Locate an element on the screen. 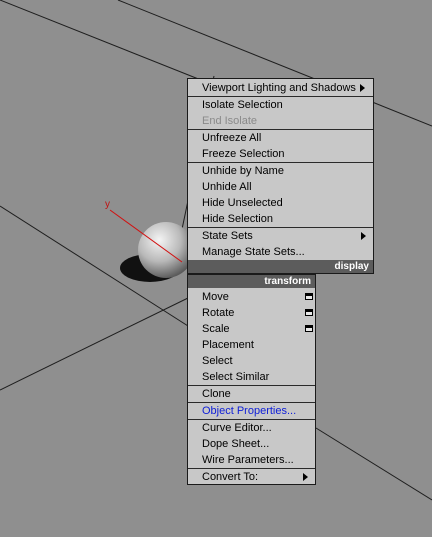 The height and width of the screenshot is (537, 432). menu-item-label: Convert To: is located at coordinates (230, 477).